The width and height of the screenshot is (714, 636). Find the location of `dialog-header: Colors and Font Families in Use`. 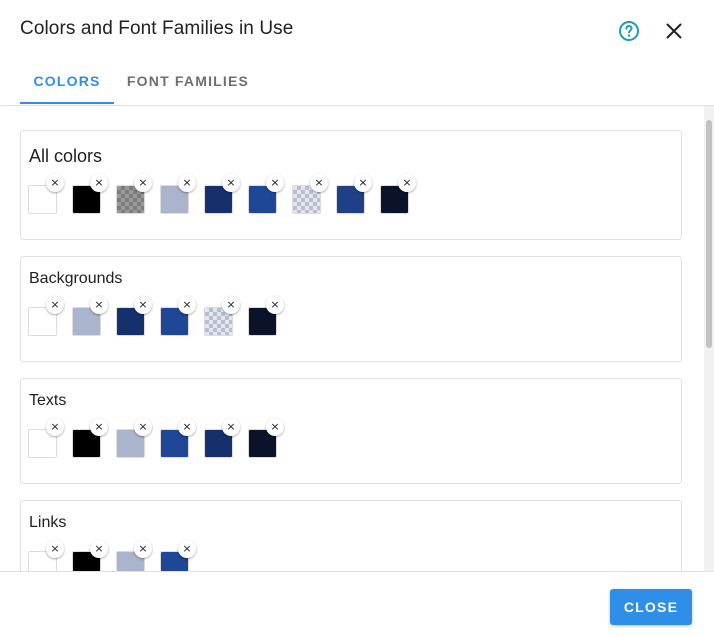

dialog-header: Colors and Font Families in Use is located at coordinates (357, 30).